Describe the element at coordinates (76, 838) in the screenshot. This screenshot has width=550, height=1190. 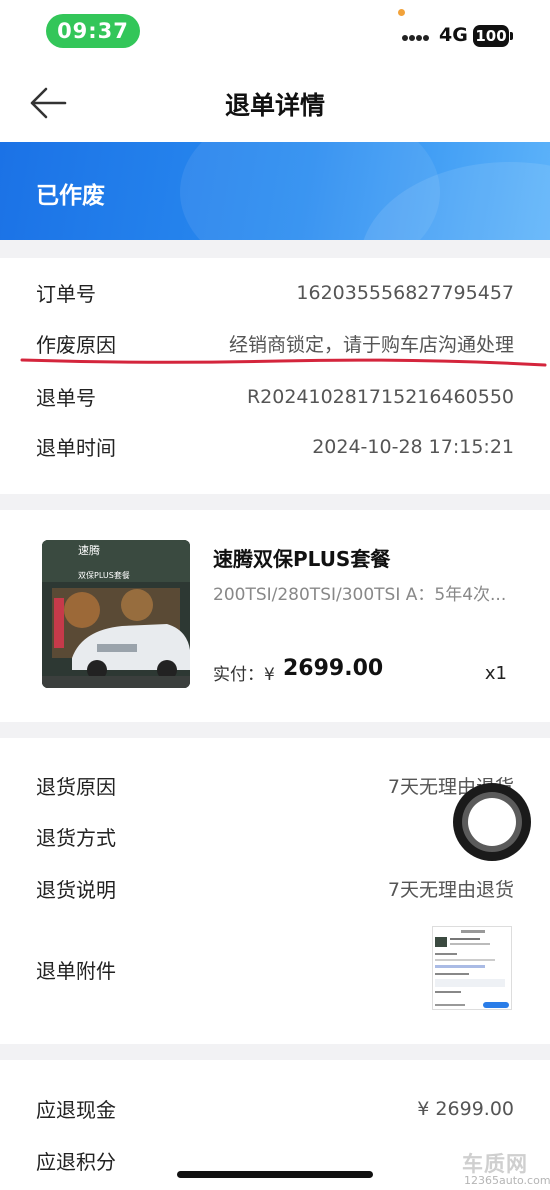
I see `return-method-label: 退货方式` at that location.